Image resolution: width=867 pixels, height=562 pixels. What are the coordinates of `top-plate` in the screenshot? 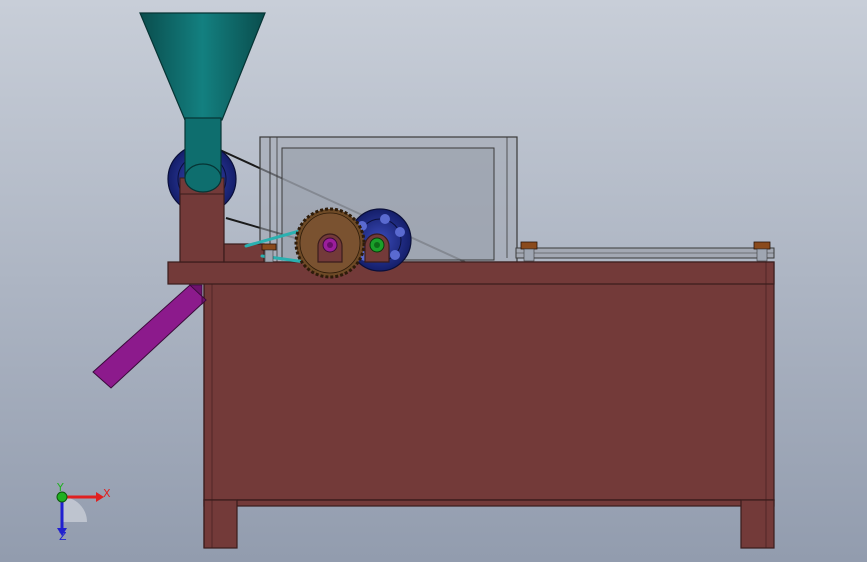 It's located at (471, 273).